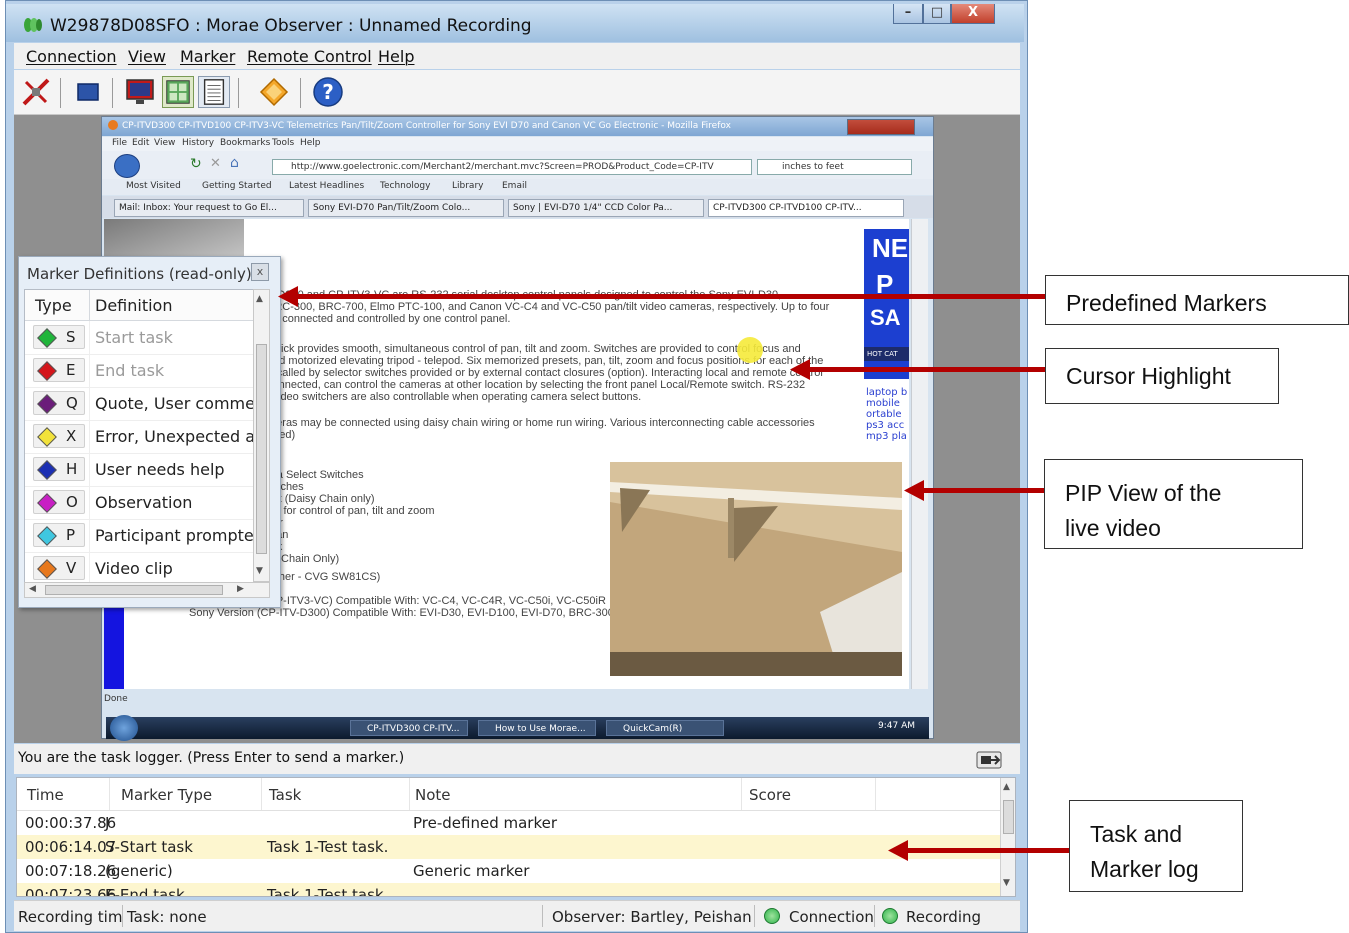 Image resolution: width=1349 pixels, height=933 pixels. I want to click on menu-marker: Marker, so click(207, 56).